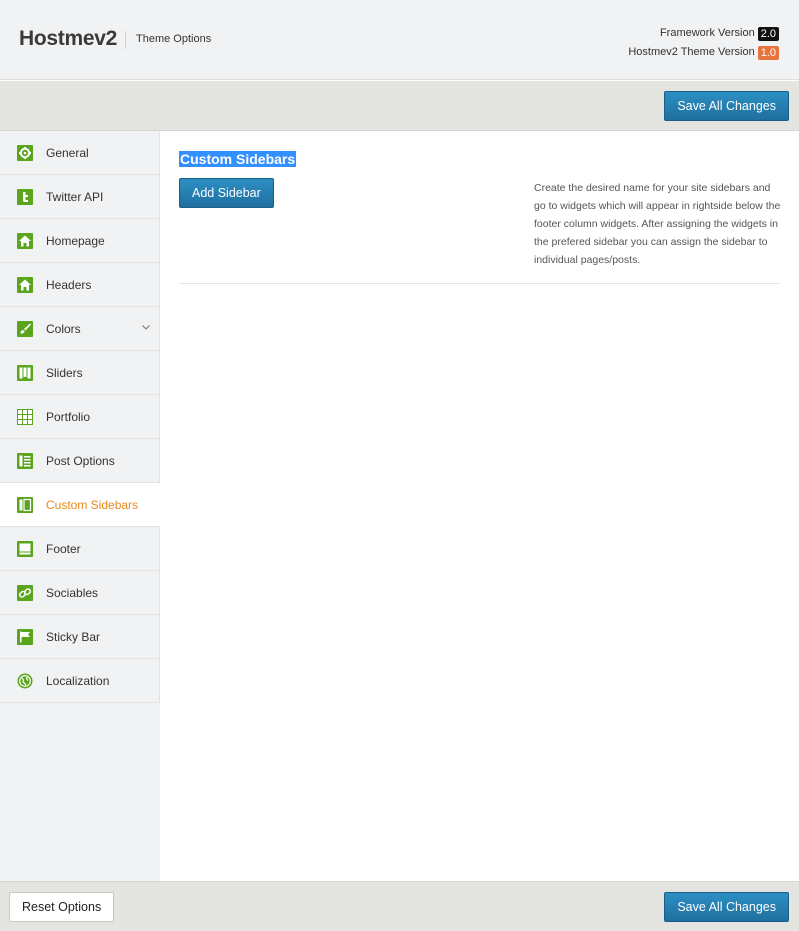 The height and width of the screenshot is (931, 799). What do you see at coordinates (479, 283) in the screenshot?
I see `content-divider` at bounding box center [479, 283].